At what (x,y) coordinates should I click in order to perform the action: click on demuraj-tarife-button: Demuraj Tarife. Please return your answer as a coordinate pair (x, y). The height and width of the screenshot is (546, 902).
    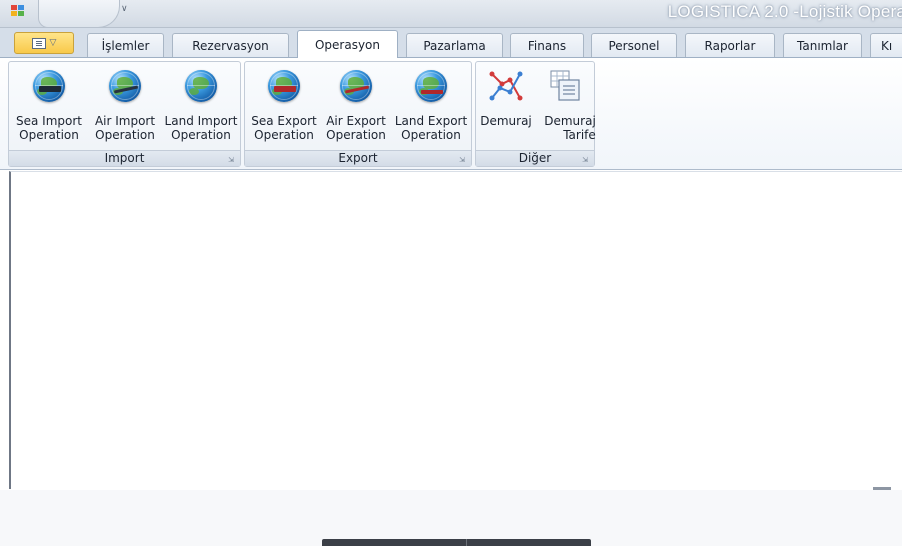
    Looking at the image, I should click on (566, 107).